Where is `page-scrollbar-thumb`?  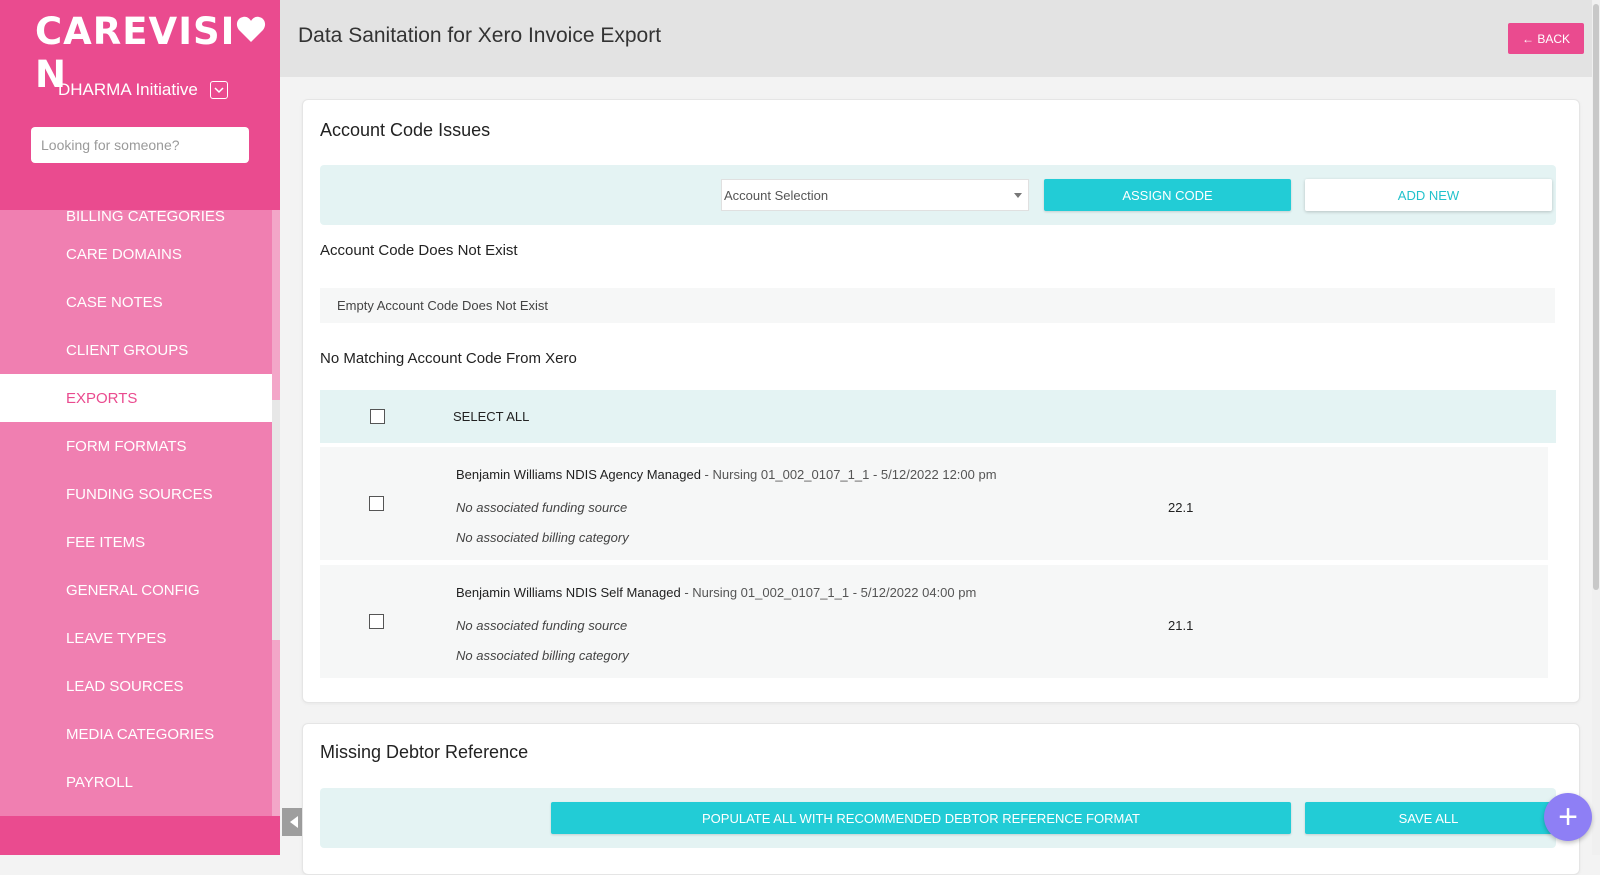
page-scrollbar-thumb is located at coordinates (1596, 297).